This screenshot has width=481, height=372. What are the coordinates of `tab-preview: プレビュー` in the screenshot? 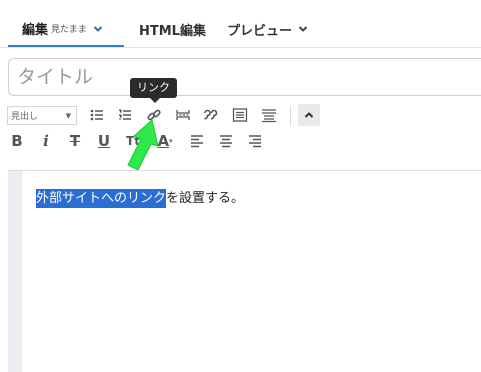 It's located at (267, 29).